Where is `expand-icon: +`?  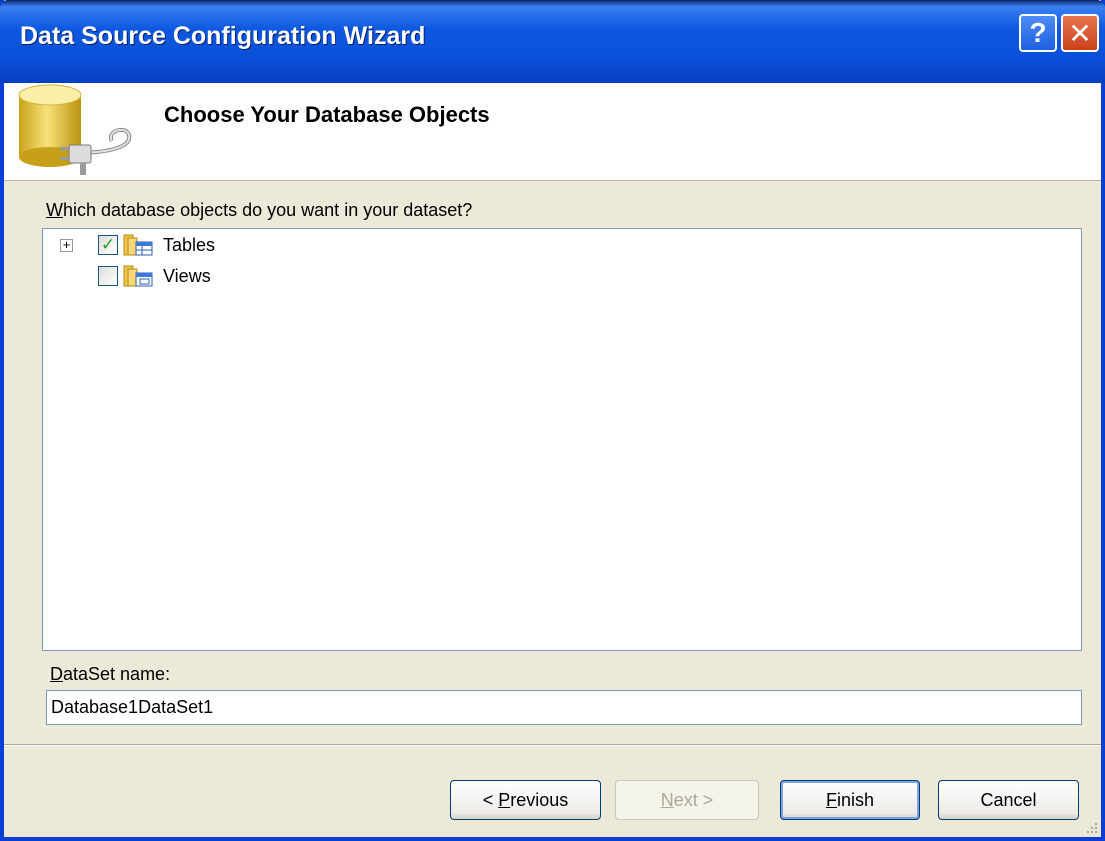 expand-icon: + is located at coordinates (66, 245).